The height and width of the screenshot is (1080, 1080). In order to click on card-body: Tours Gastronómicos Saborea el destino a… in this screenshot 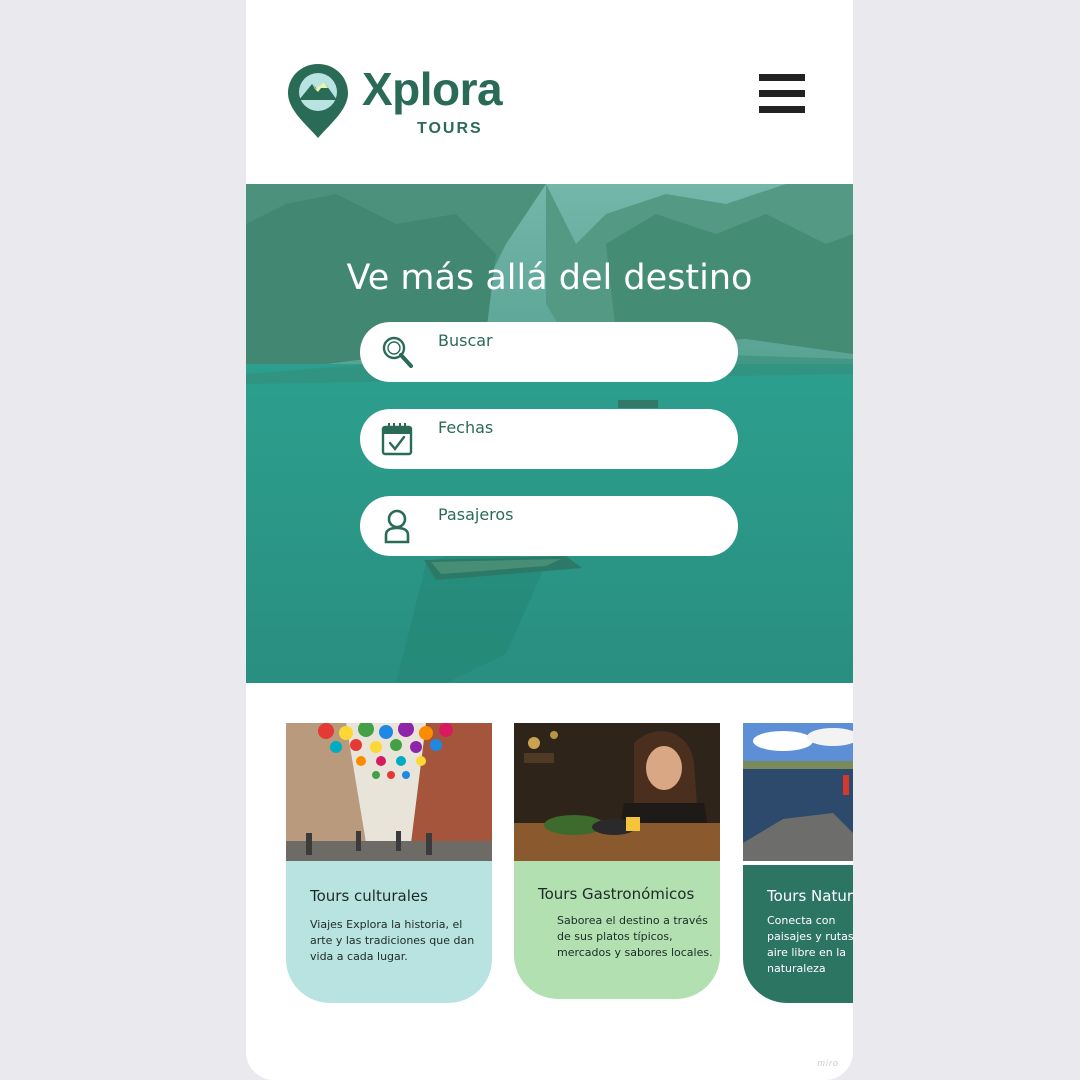, I will do `click(617, 930)`.